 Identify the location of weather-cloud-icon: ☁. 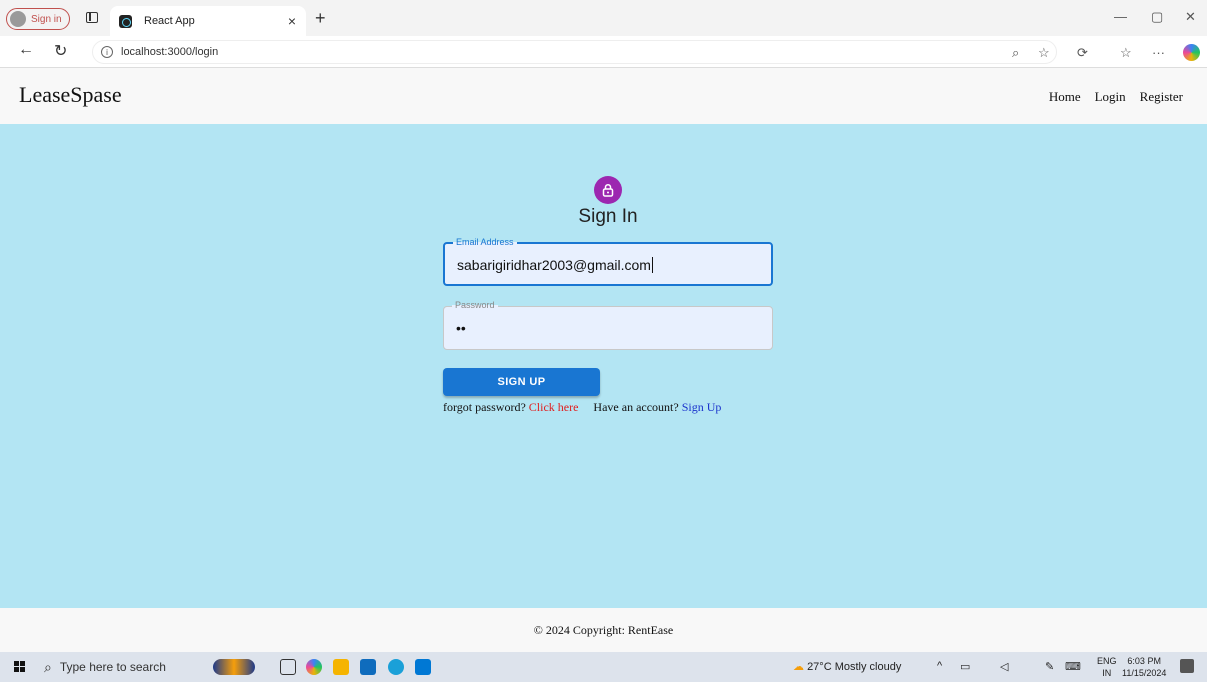
(798, 667).